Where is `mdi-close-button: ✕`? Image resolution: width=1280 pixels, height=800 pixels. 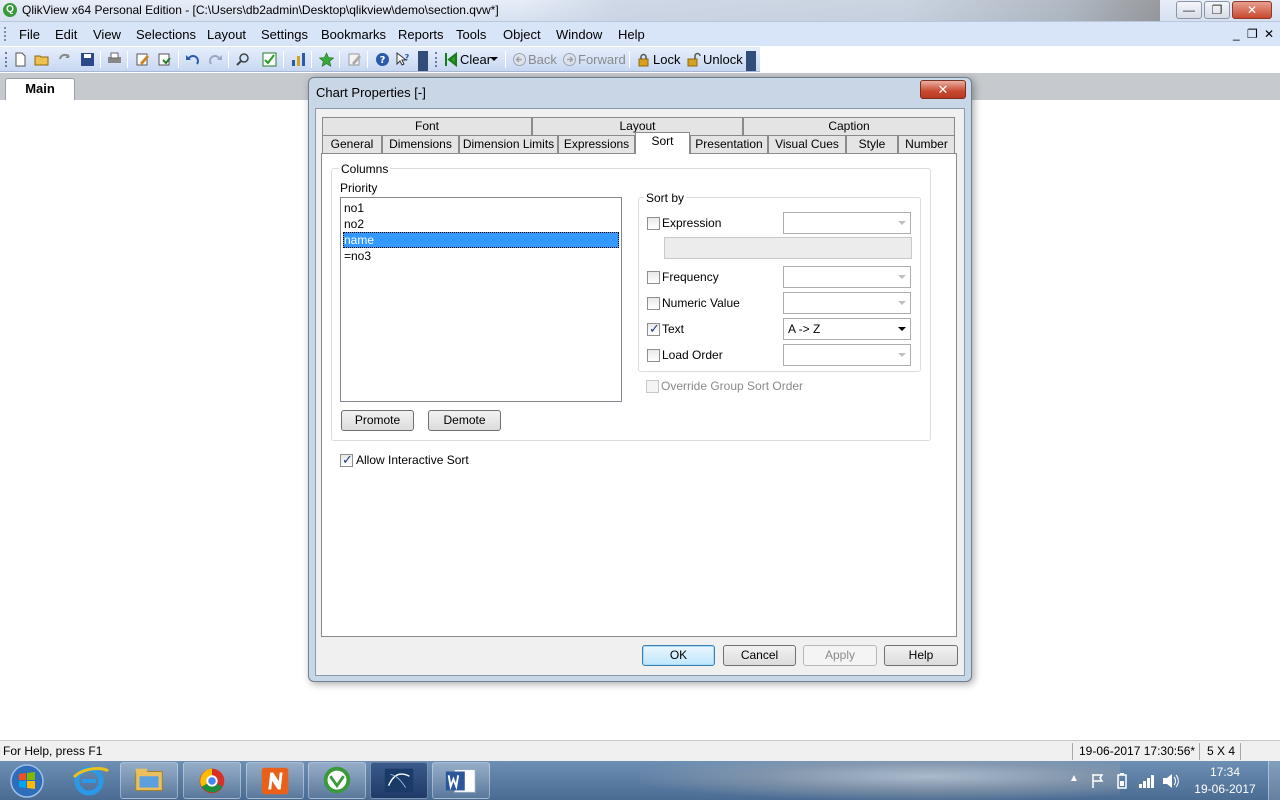 mdi-close-button: ✕ is located at coordinates (1269, 34).